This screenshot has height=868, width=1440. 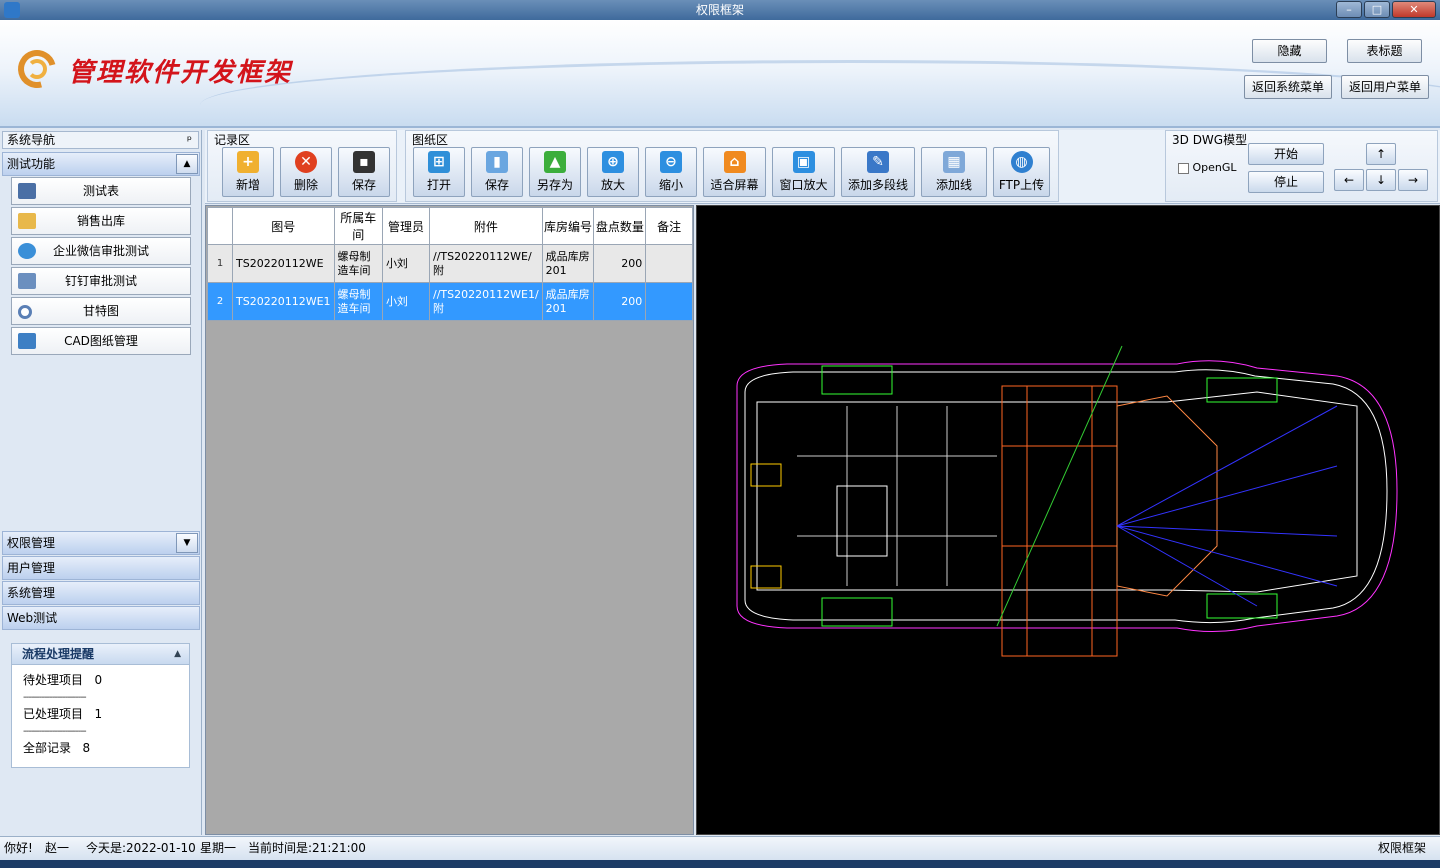 What do you see at coordinates (878, 172) in the screenshot?
I see `add-polyline-button: ✎ 添加多段线` at bounding box center [878, 172].